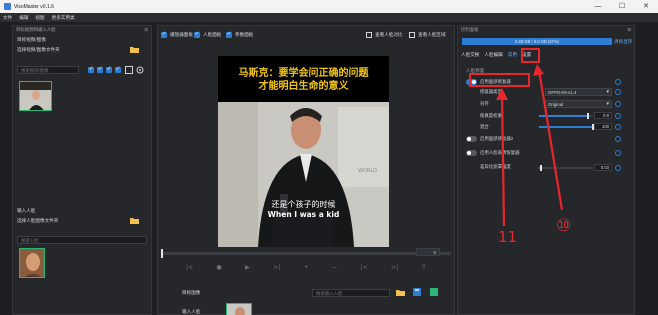 This screenshot has height=315, width=658. What do you see at coordinates (129, 70) in the screenshot?
I see `grid-view-icon` at bounding box center [129, 70].